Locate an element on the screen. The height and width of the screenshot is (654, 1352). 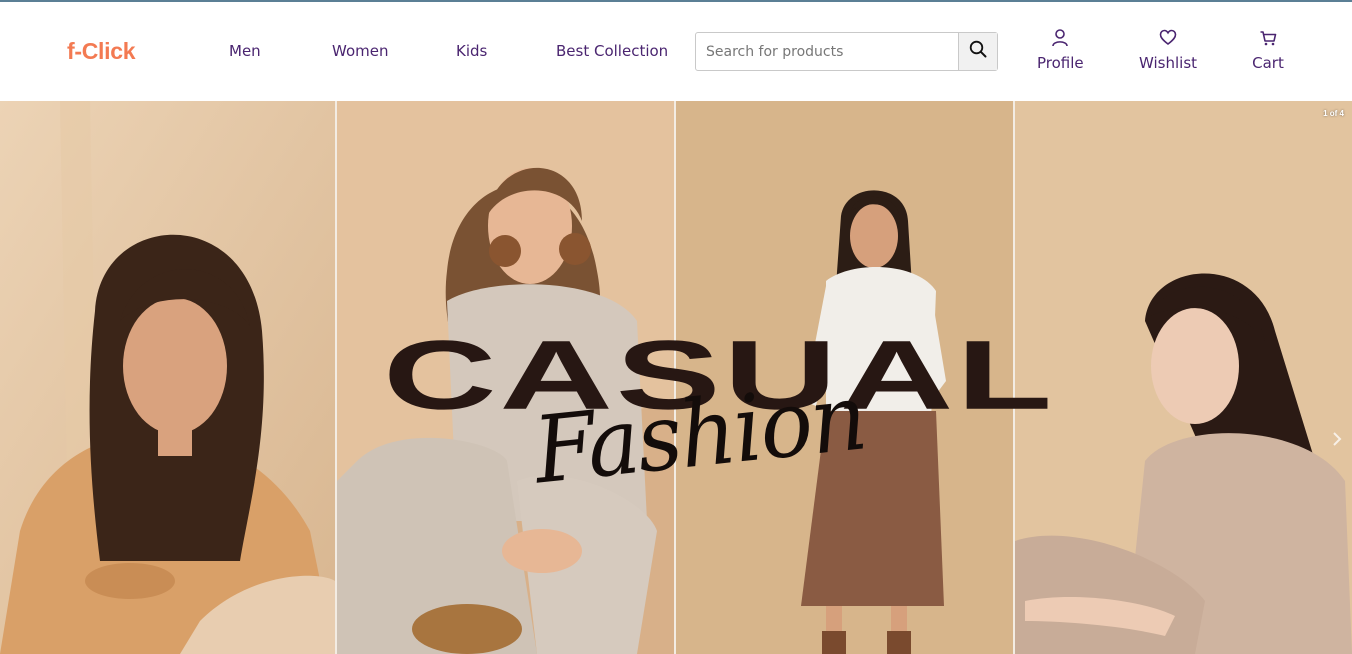
search-bar is located at coordinates (846, 51).